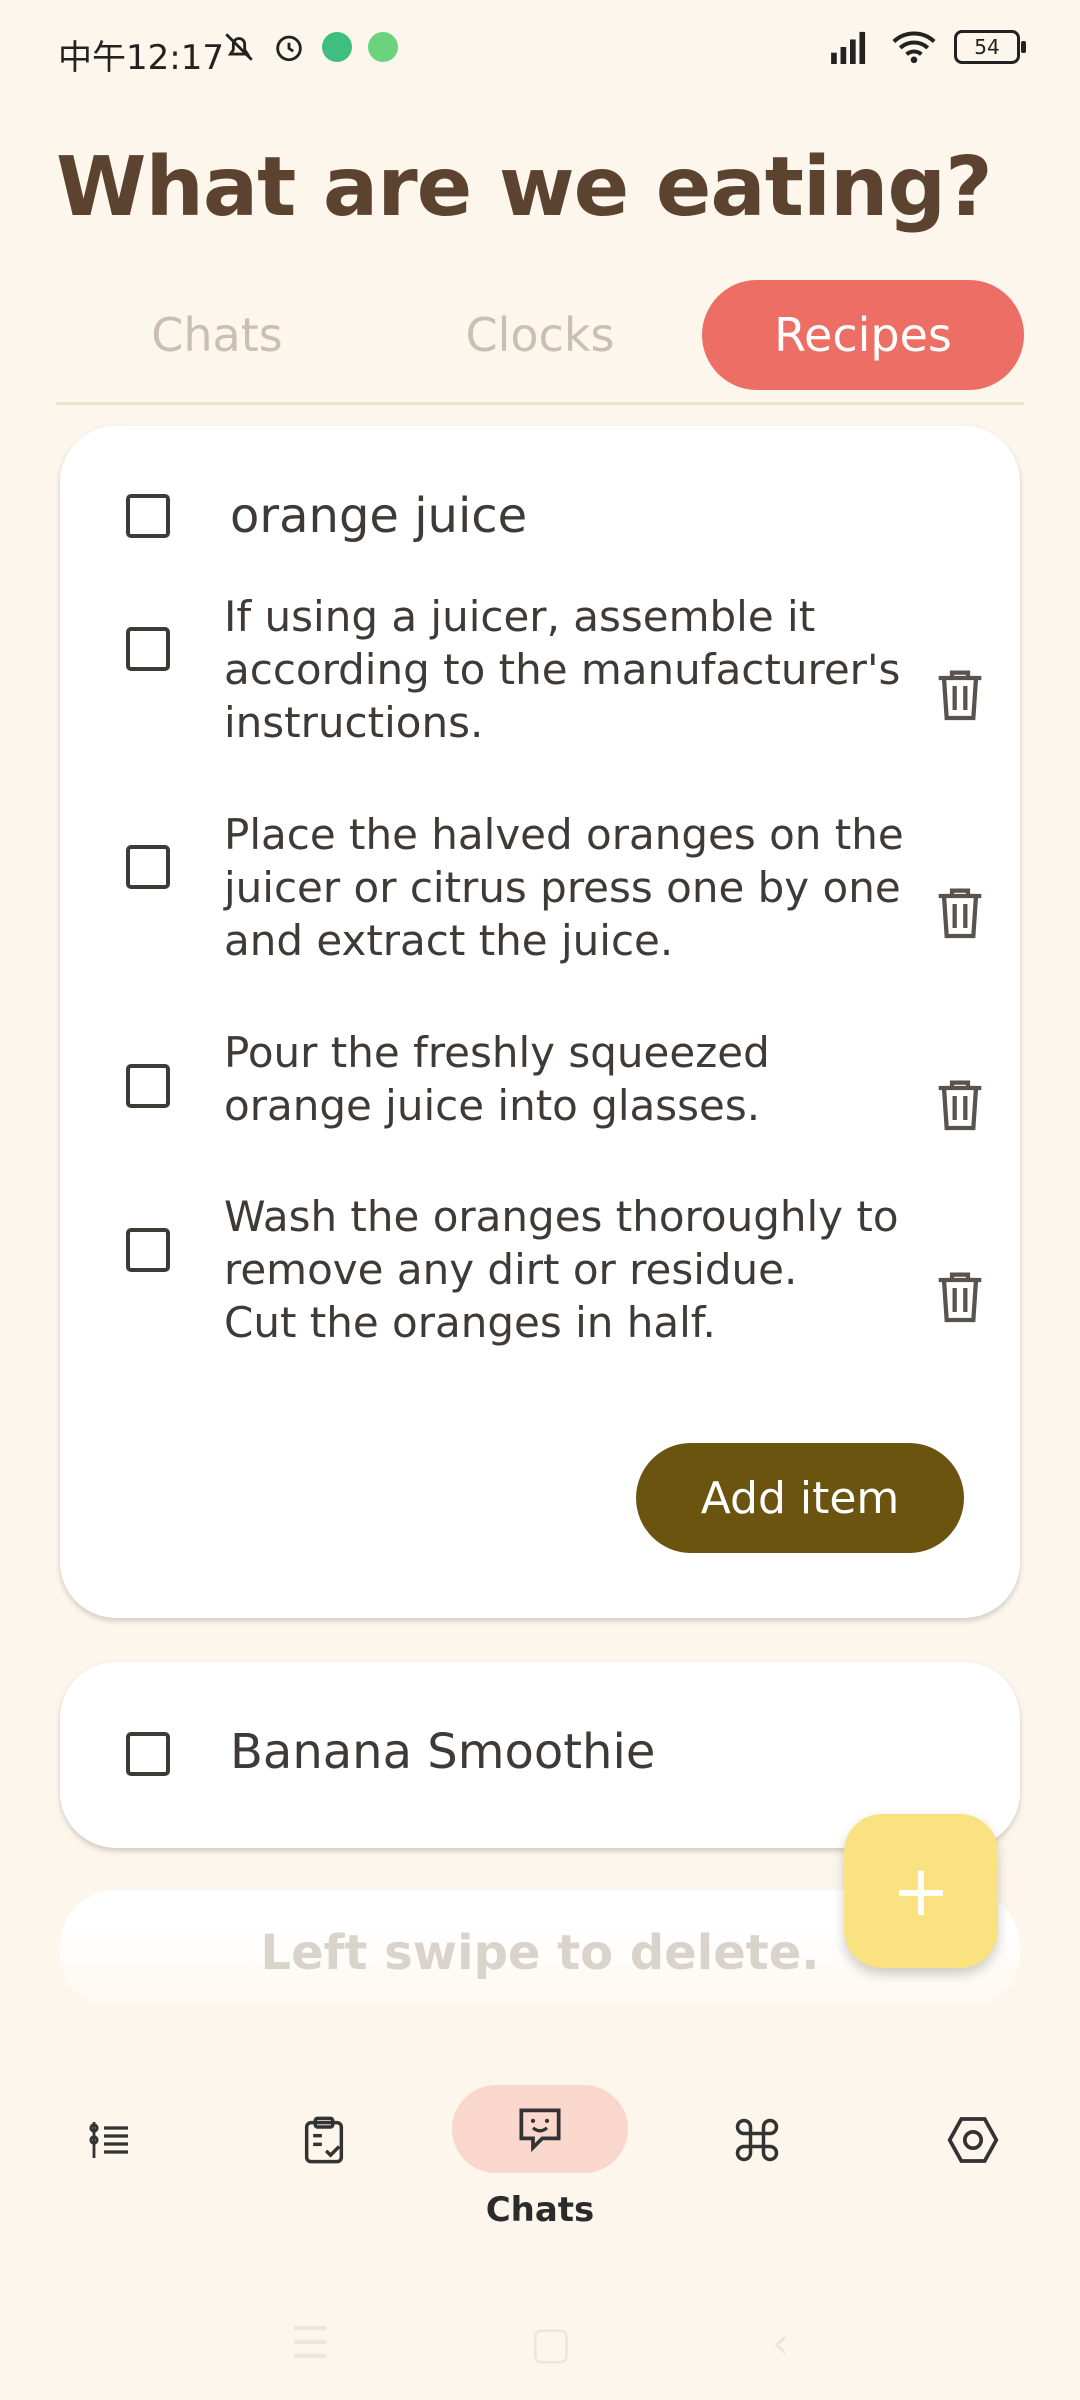  I want to click on system-nav-bar: ☰ ▢ ‹, so click(540, 2343).